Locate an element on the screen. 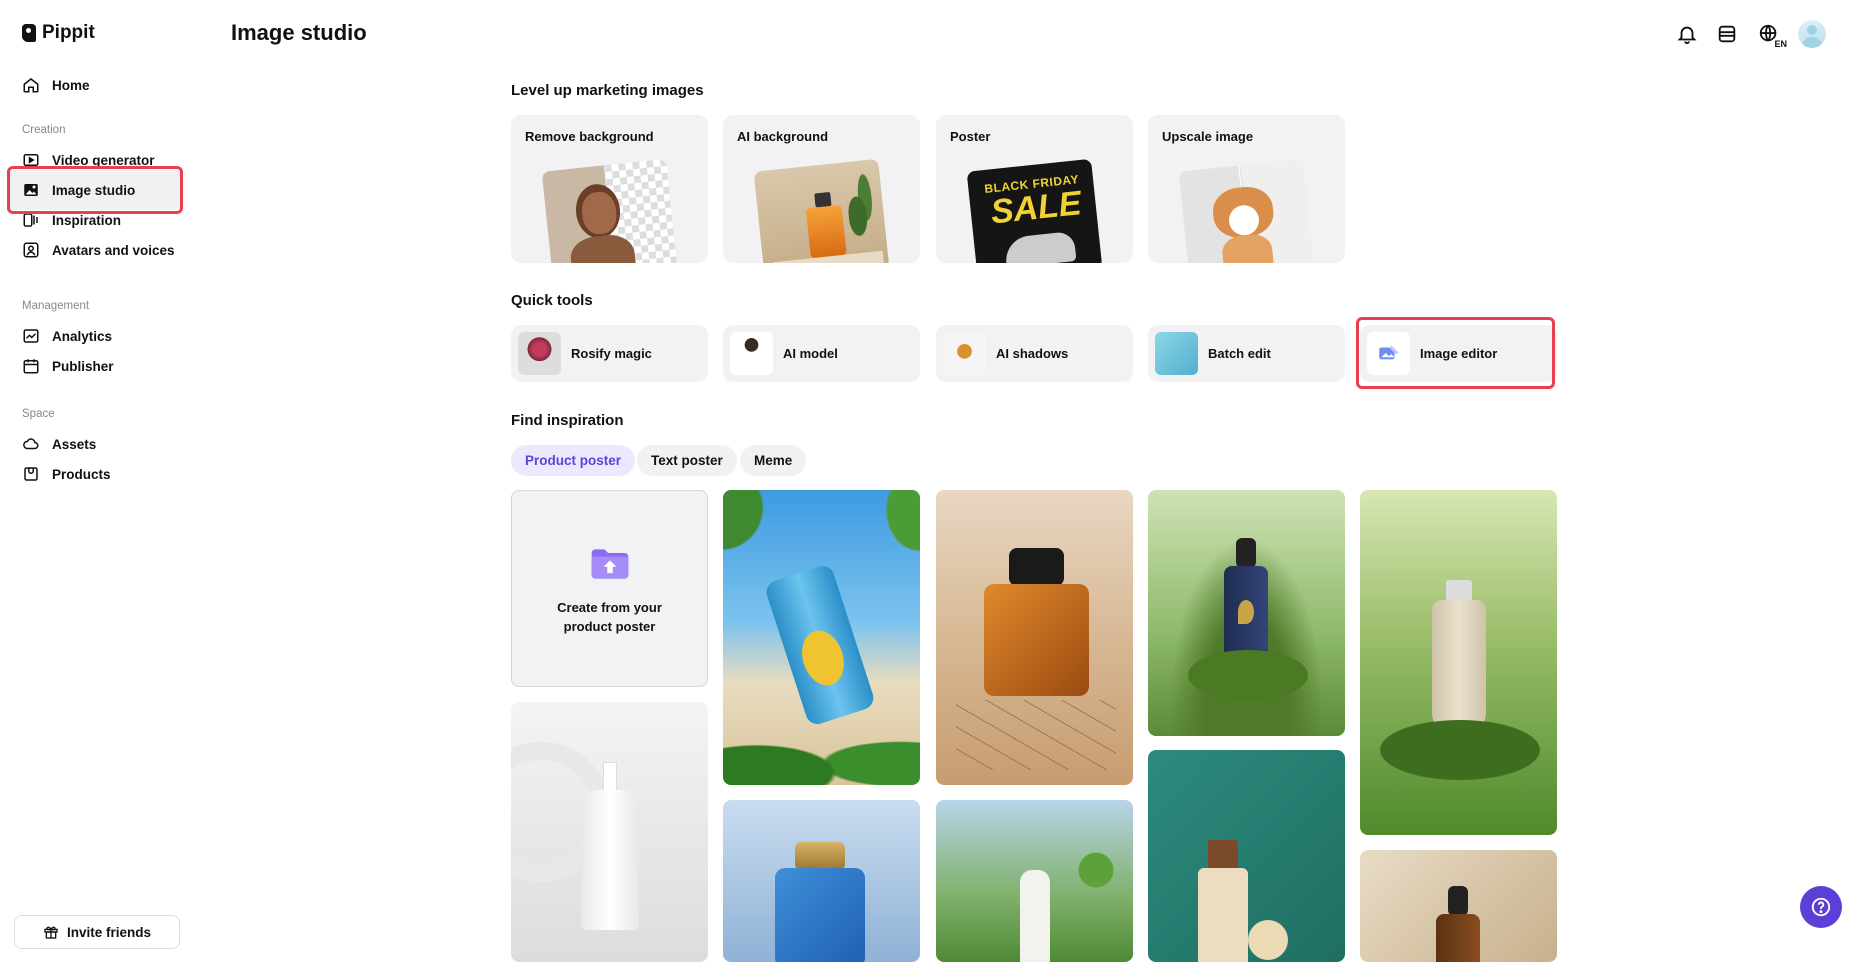 The width and height of the screenshot is (1860, 962). sidebar-item-label: Publisher is located at coordinates (83, 366).